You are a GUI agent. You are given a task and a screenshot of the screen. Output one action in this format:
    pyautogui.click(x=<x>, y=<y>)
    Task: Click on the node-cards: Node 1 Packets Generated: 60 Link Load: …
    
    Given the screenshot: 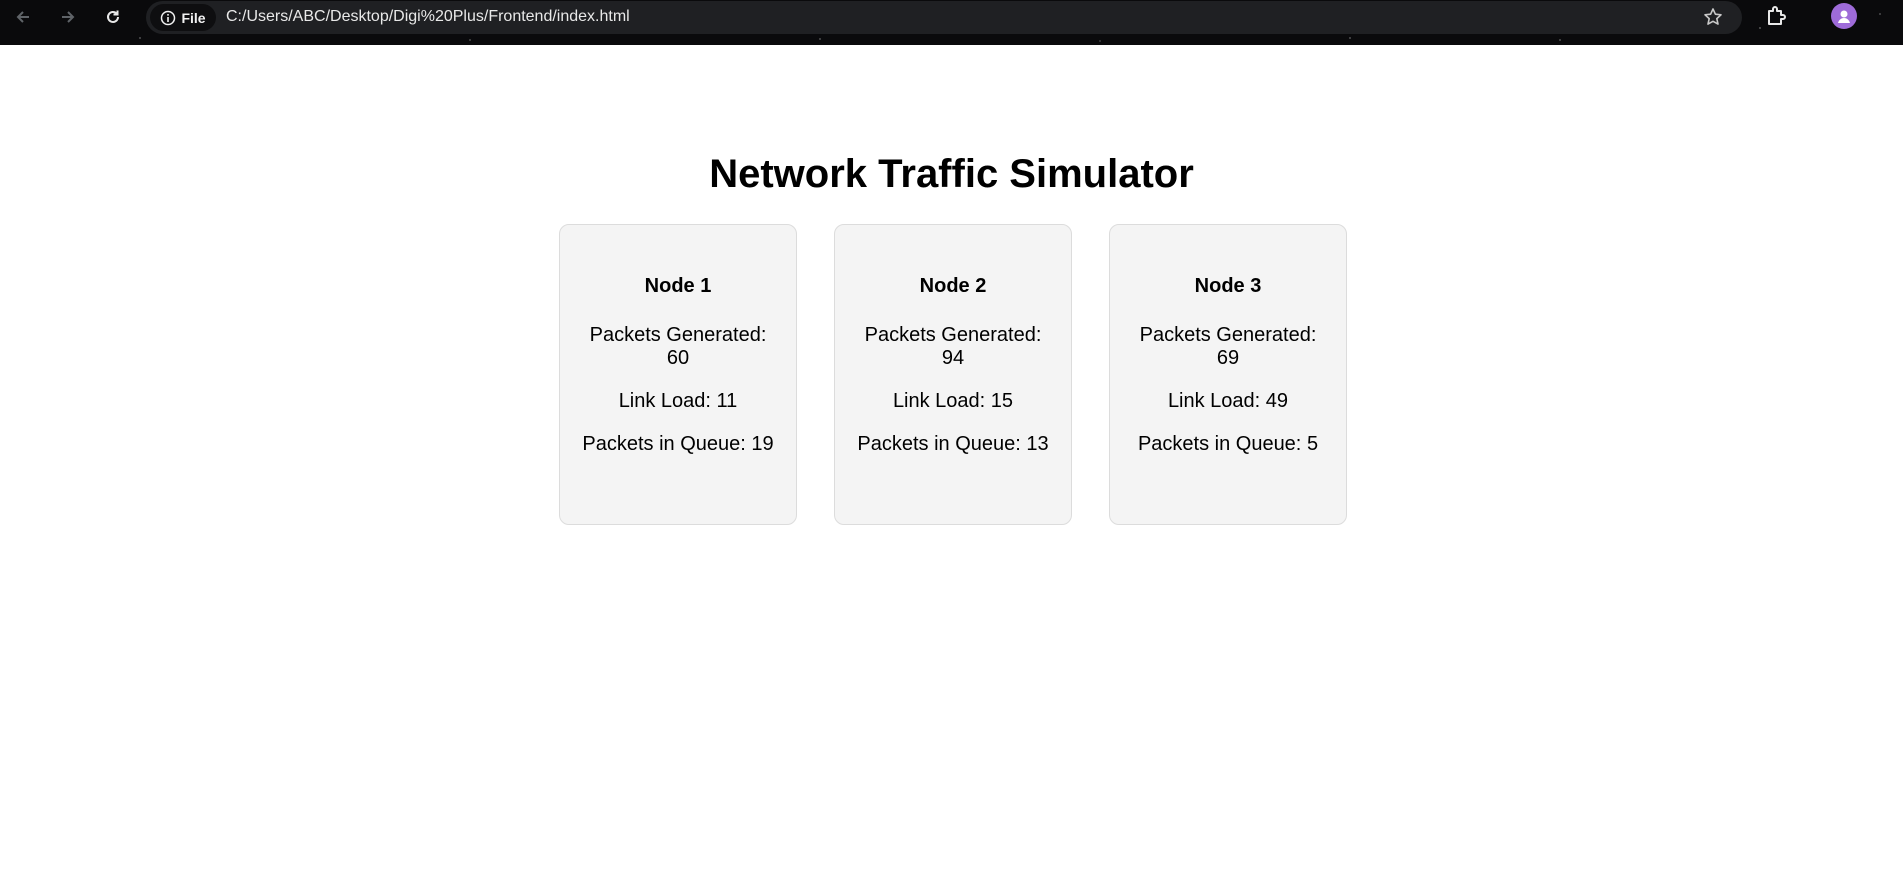 What is the action you would take?
    pyautogui.click(x=953, y=374)
    